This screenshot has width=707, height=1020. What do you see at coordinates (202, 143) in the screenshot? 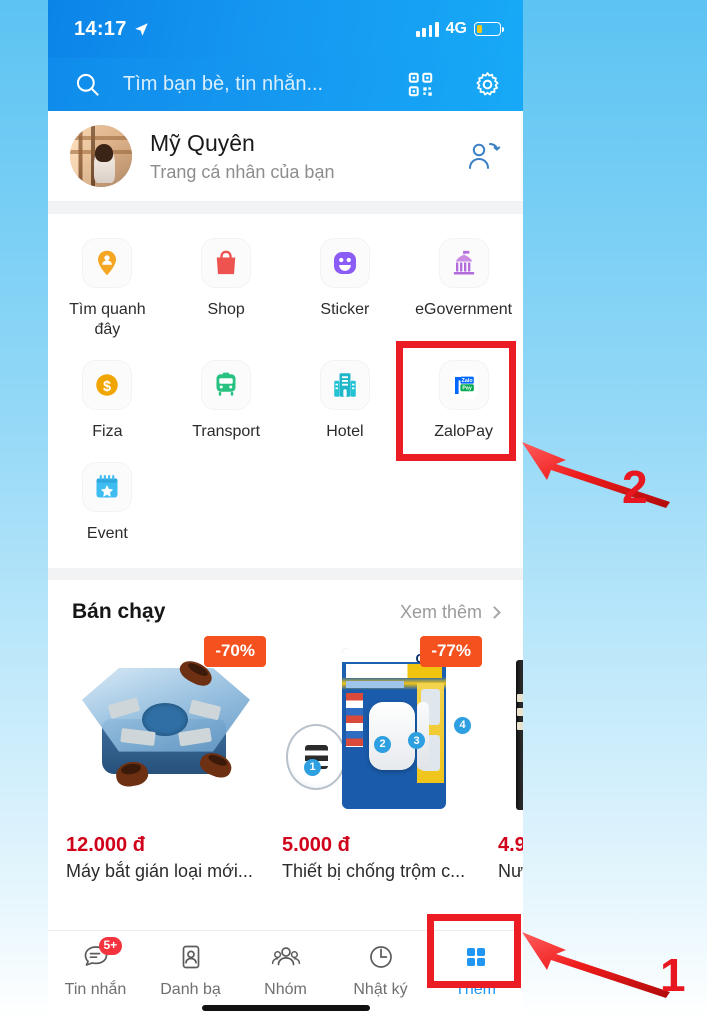
I see `profile-name: Mỹ Quyên` at bounding box center [202, 143].